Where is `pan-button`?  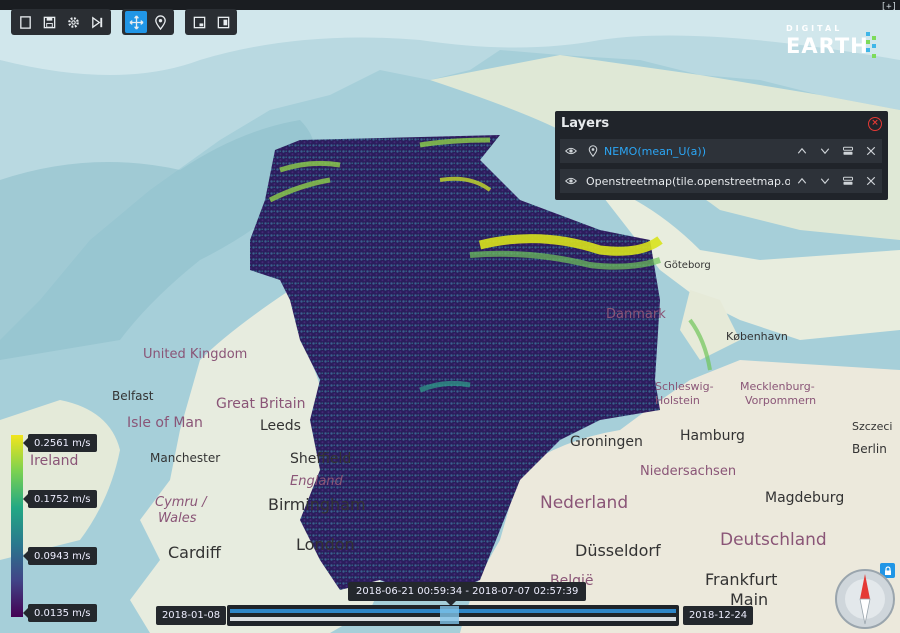 pan-button is located at coordinates (136, 22).